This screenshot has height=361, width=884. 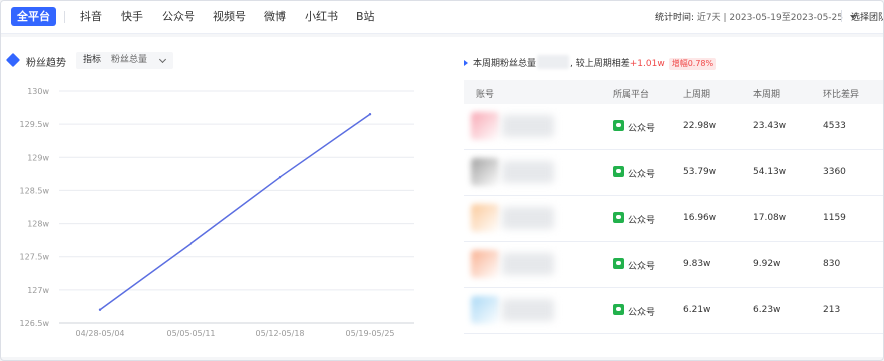 I want to click on prev-period-cell: 9.83w, so click(x=697, y=264).